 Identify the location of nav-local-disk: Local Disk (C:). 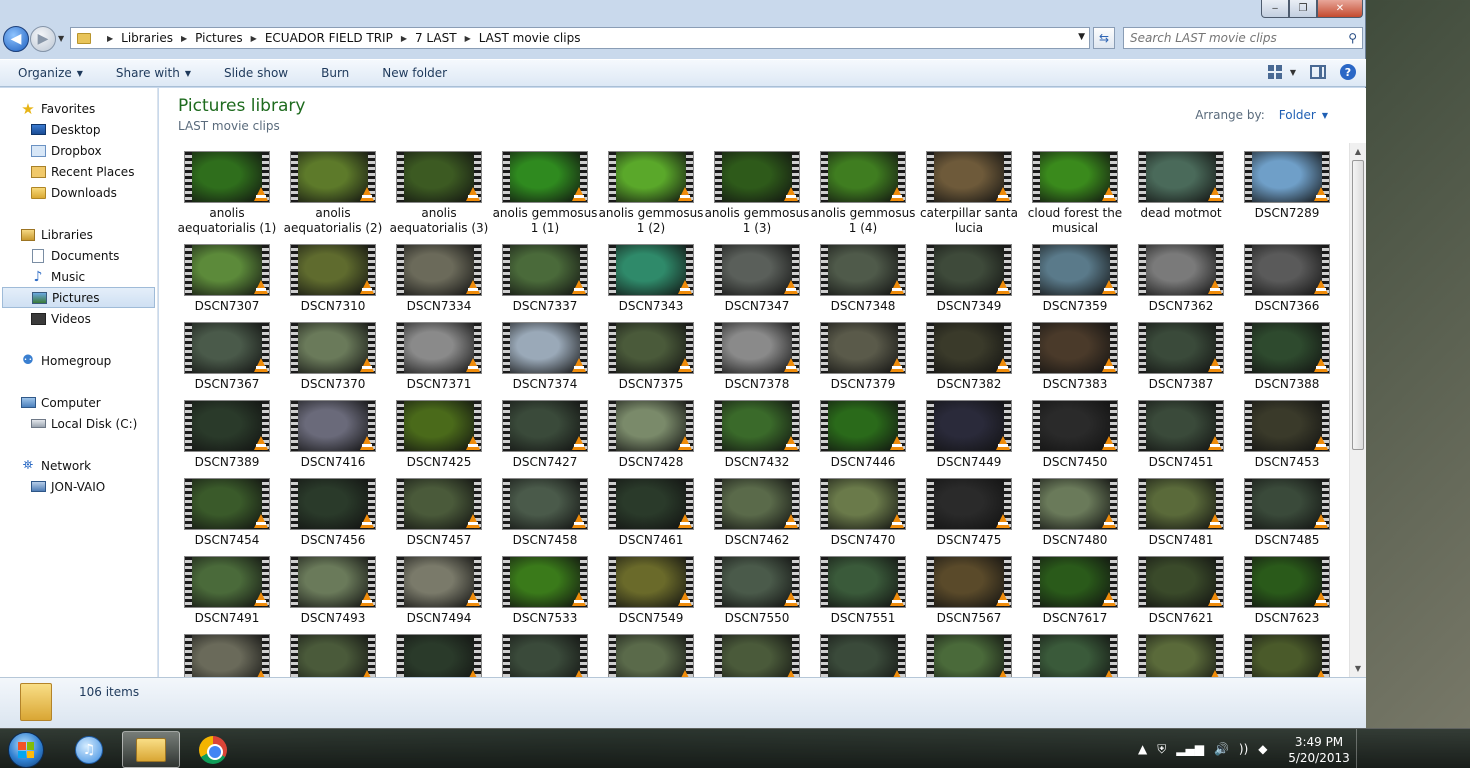
(78, 423).